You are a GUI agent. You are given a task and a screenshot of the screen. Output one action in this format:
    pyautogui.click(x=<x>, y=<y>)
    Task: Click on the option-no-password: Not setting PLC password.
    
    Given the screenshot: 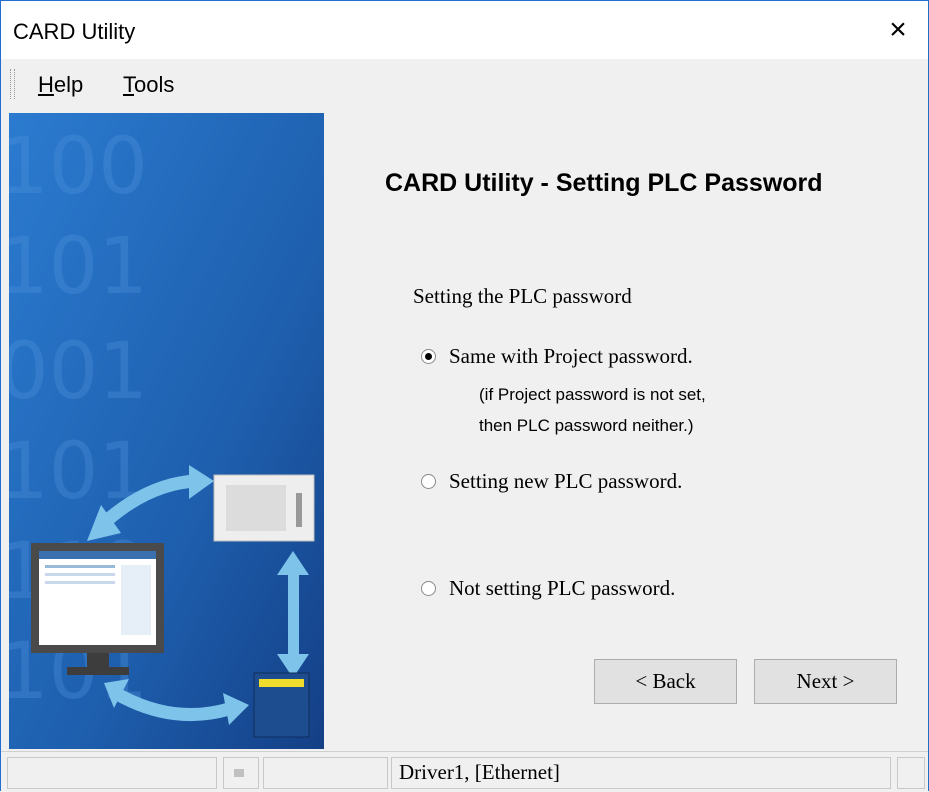 What is the action you would take?
    pyautogui.click(x=548, y=588)
    